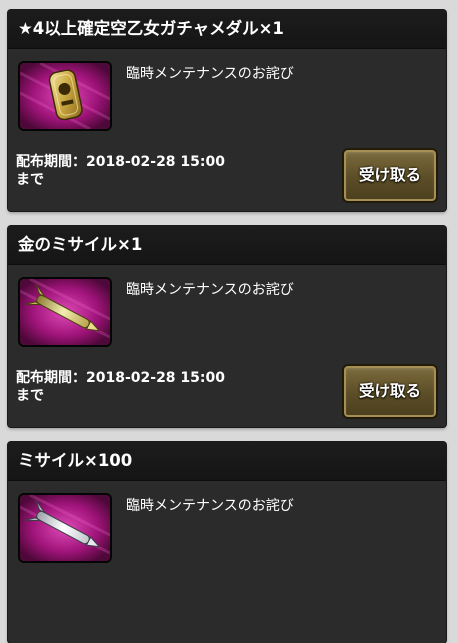 The image size is (458, 643). What do you see at coordinates (227, 29) in the screenshot?
I see `present-title: ★4以上確定空乙女ガチャメダル×1` at bounding box center [227, 29].